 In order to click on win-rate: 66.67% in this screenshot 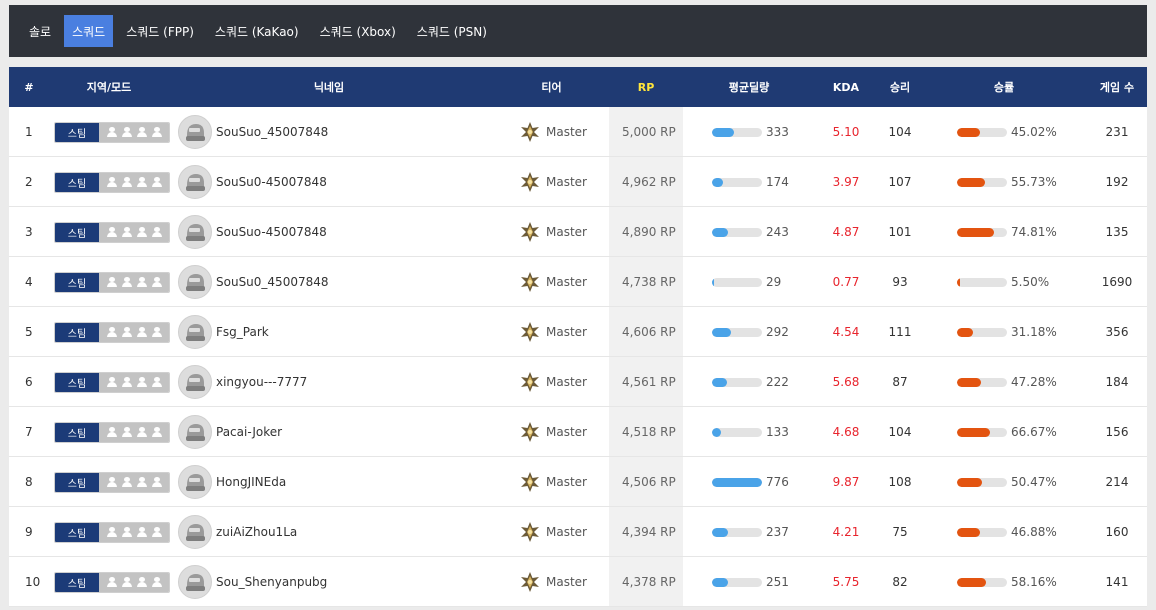, I will do `click(1007, 432)`.